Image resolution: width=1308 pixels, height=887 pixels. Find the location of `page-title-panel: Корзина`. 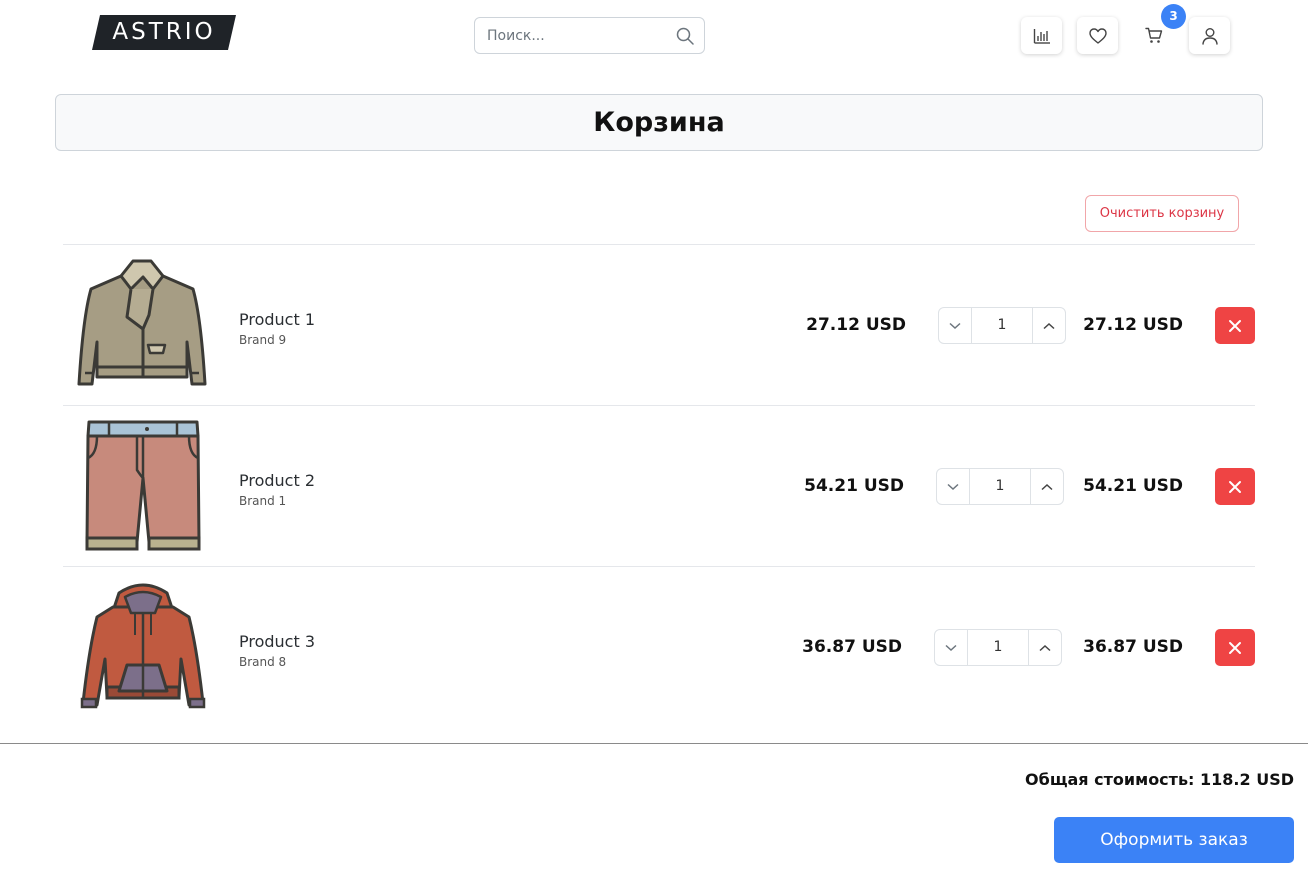

page-title-panel: Корзина is located at coordinates (659, 122).